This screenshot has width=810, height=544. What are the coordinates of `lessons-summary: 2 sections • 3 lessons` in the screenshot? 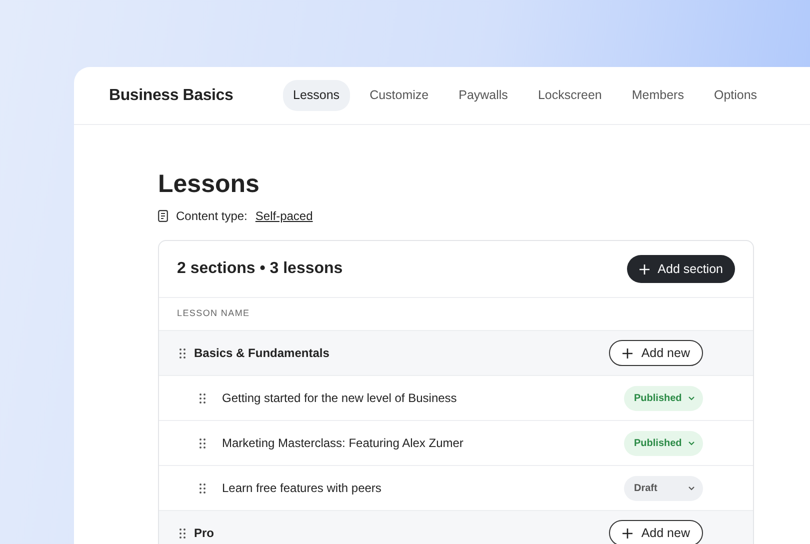 It's located at (260, 269).